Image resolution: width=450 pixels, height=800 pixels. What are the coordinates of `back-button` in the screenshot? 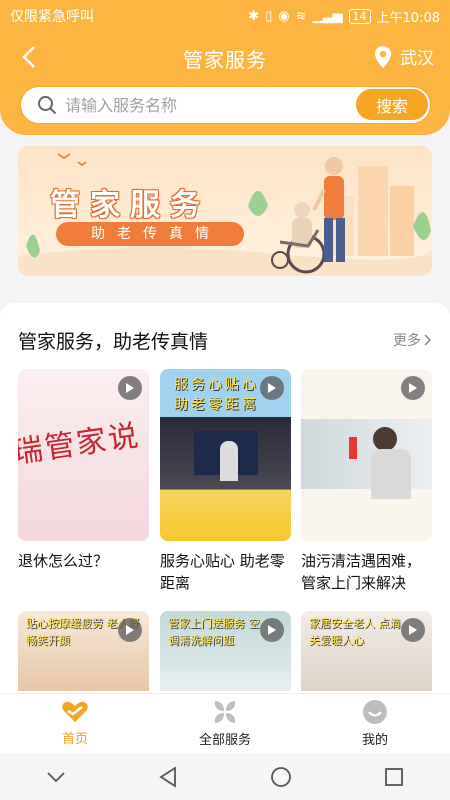 It's located at (29, 57).